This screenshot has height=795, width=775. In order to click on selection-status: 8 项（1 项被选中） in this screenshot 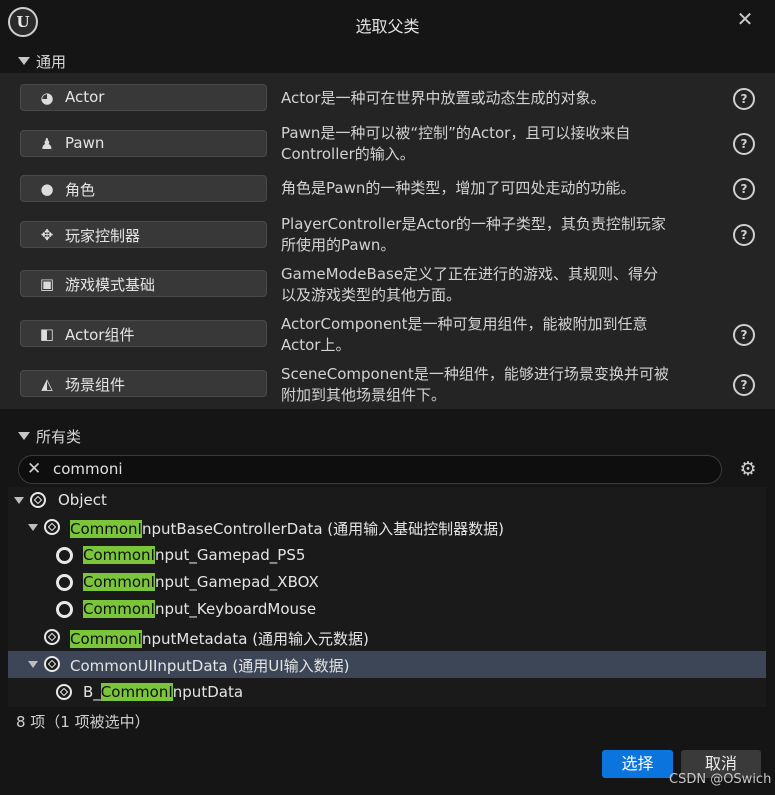, I will do `click(83, 722)`.